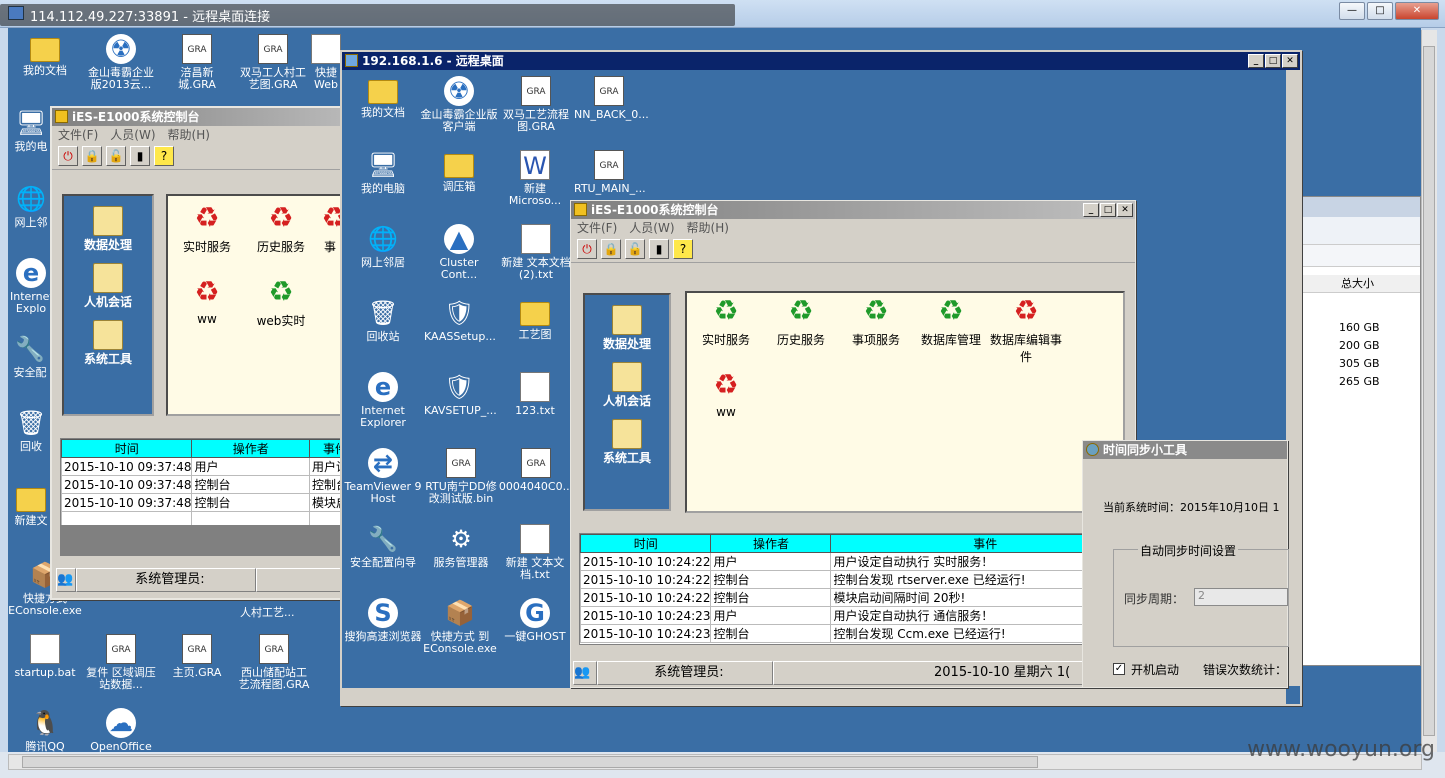 Image resolution: width=1445 pixels, height=778 pixels. What do you see at coordinates (1352, 11) in the screenshot?
I see `minimize-button: —` at bounding box center [1352, 11].